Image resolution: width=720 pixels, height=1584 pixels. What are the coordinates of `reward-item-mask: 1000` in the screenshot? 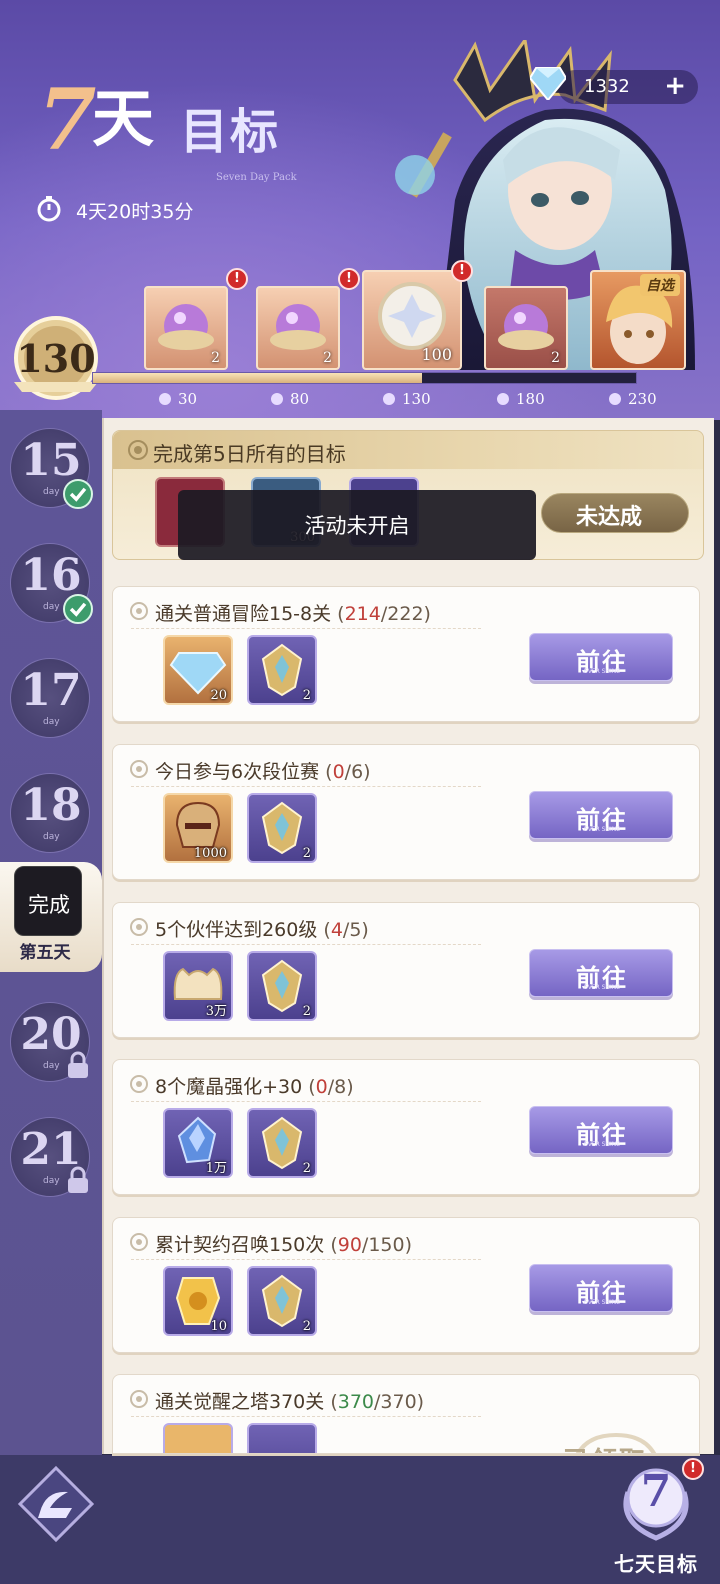 It's located at (198, 828).